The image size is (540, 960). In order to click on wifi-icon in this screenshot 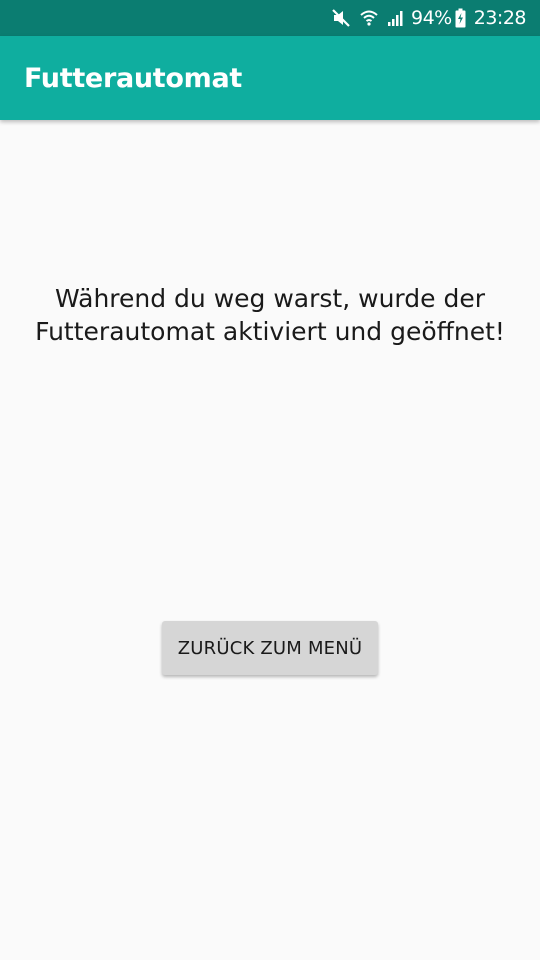, I will do `click(369, 18)`.